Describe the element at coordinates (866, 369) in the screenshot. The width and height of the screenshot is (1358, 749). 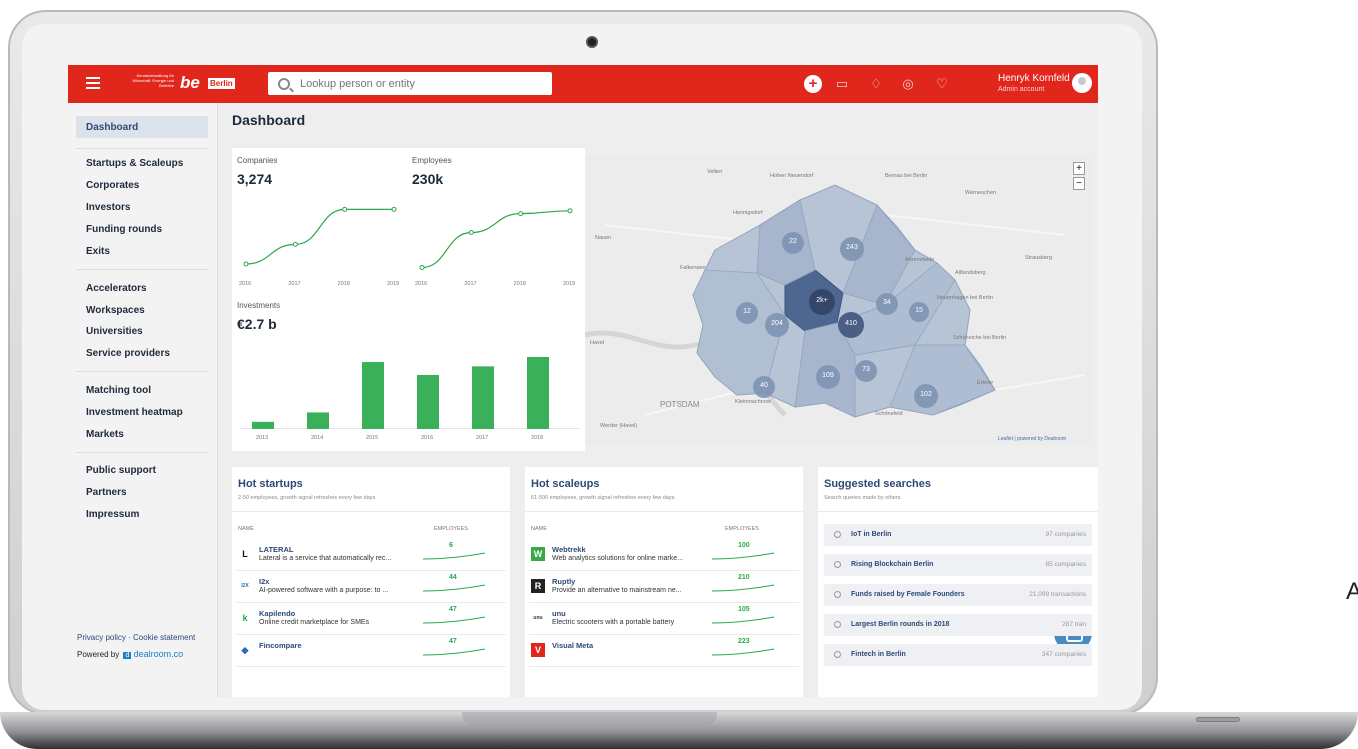
I see `map-cluster-label: 73` at that location.